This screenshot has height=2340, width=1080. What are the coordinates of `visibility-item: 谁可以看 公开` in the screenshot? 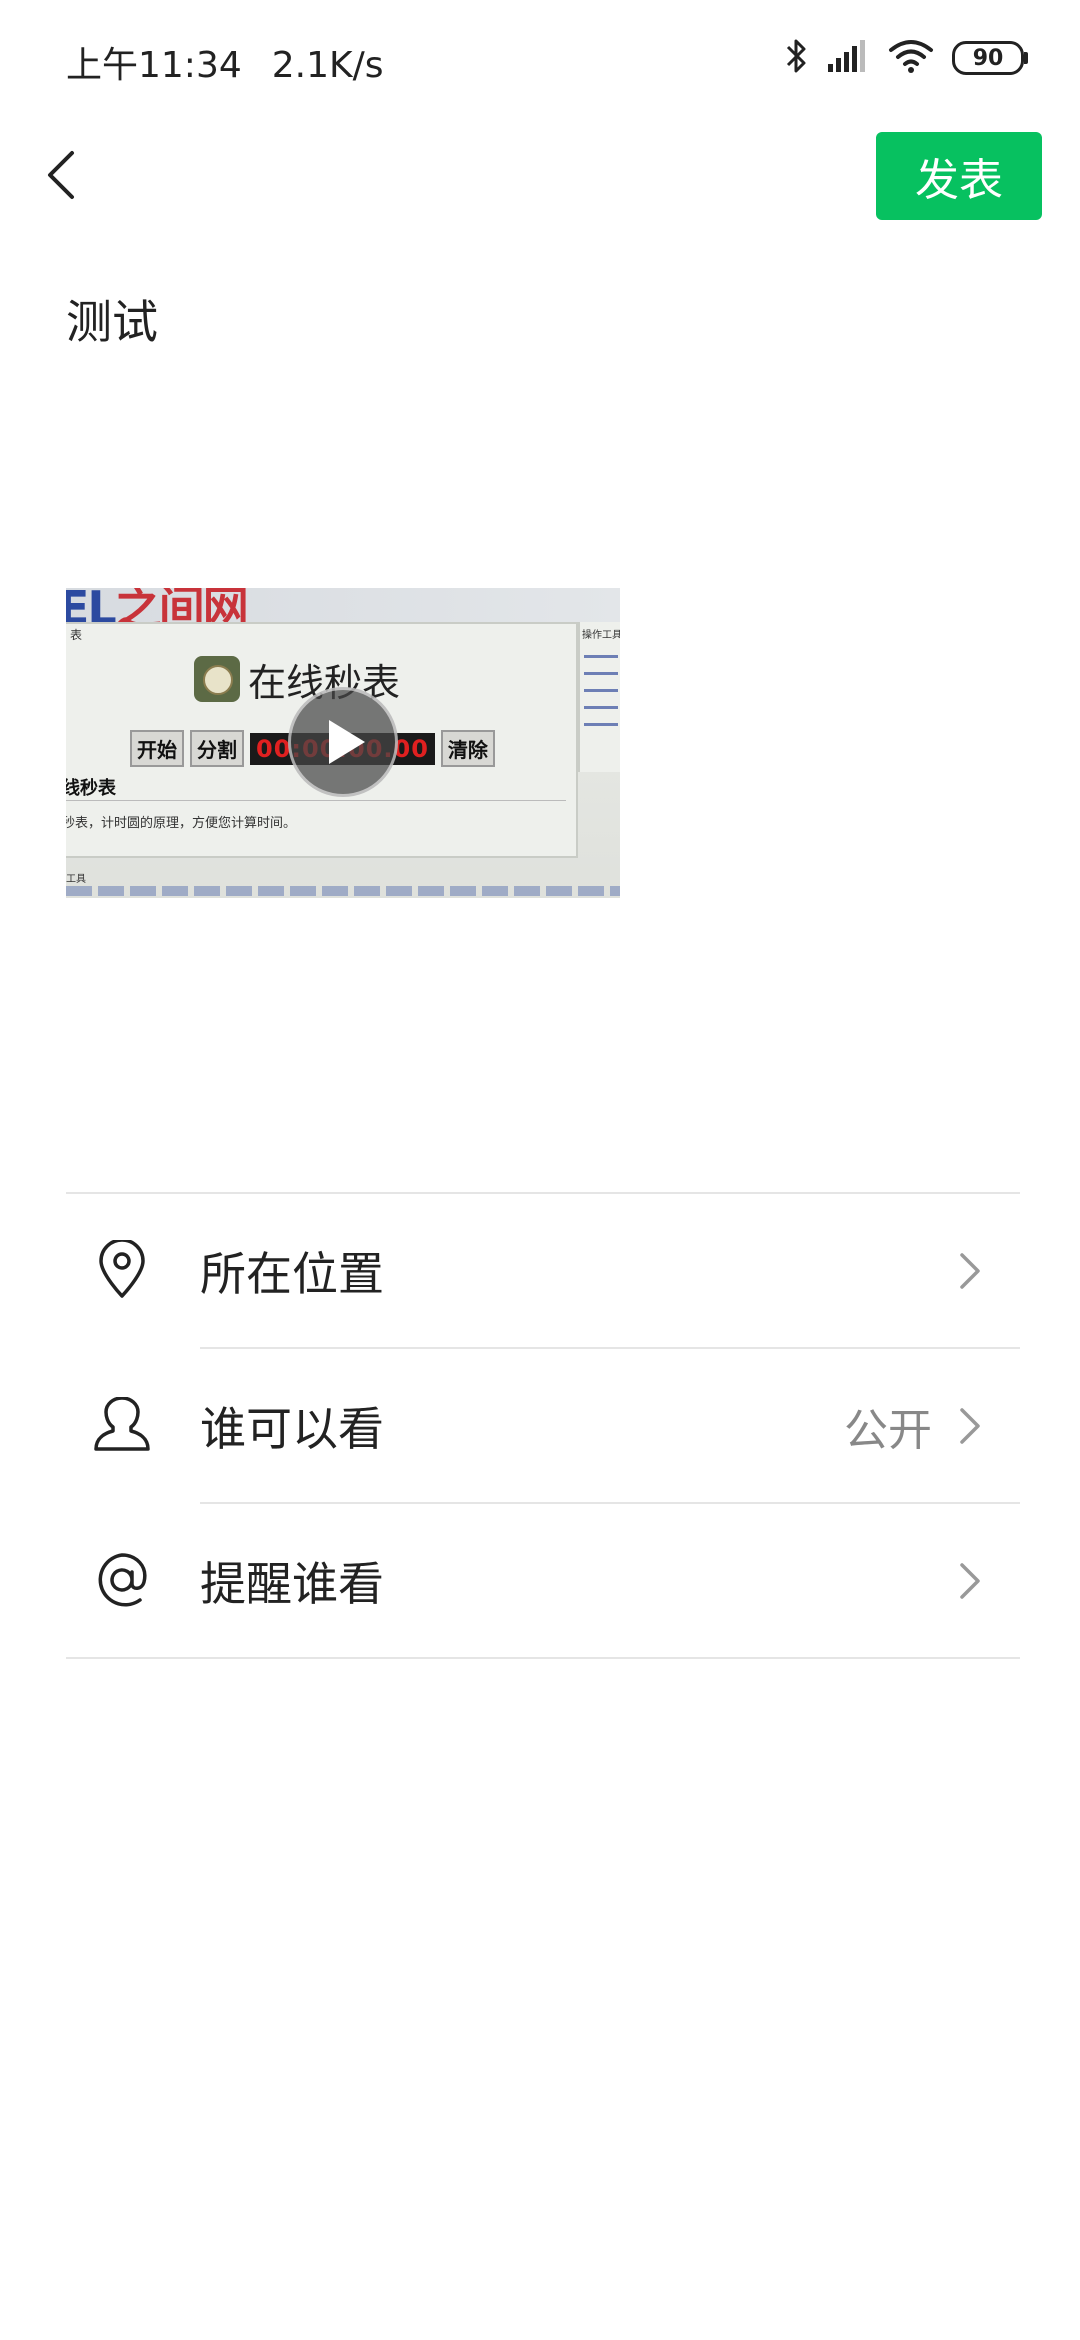 It's located at (543, 1426).